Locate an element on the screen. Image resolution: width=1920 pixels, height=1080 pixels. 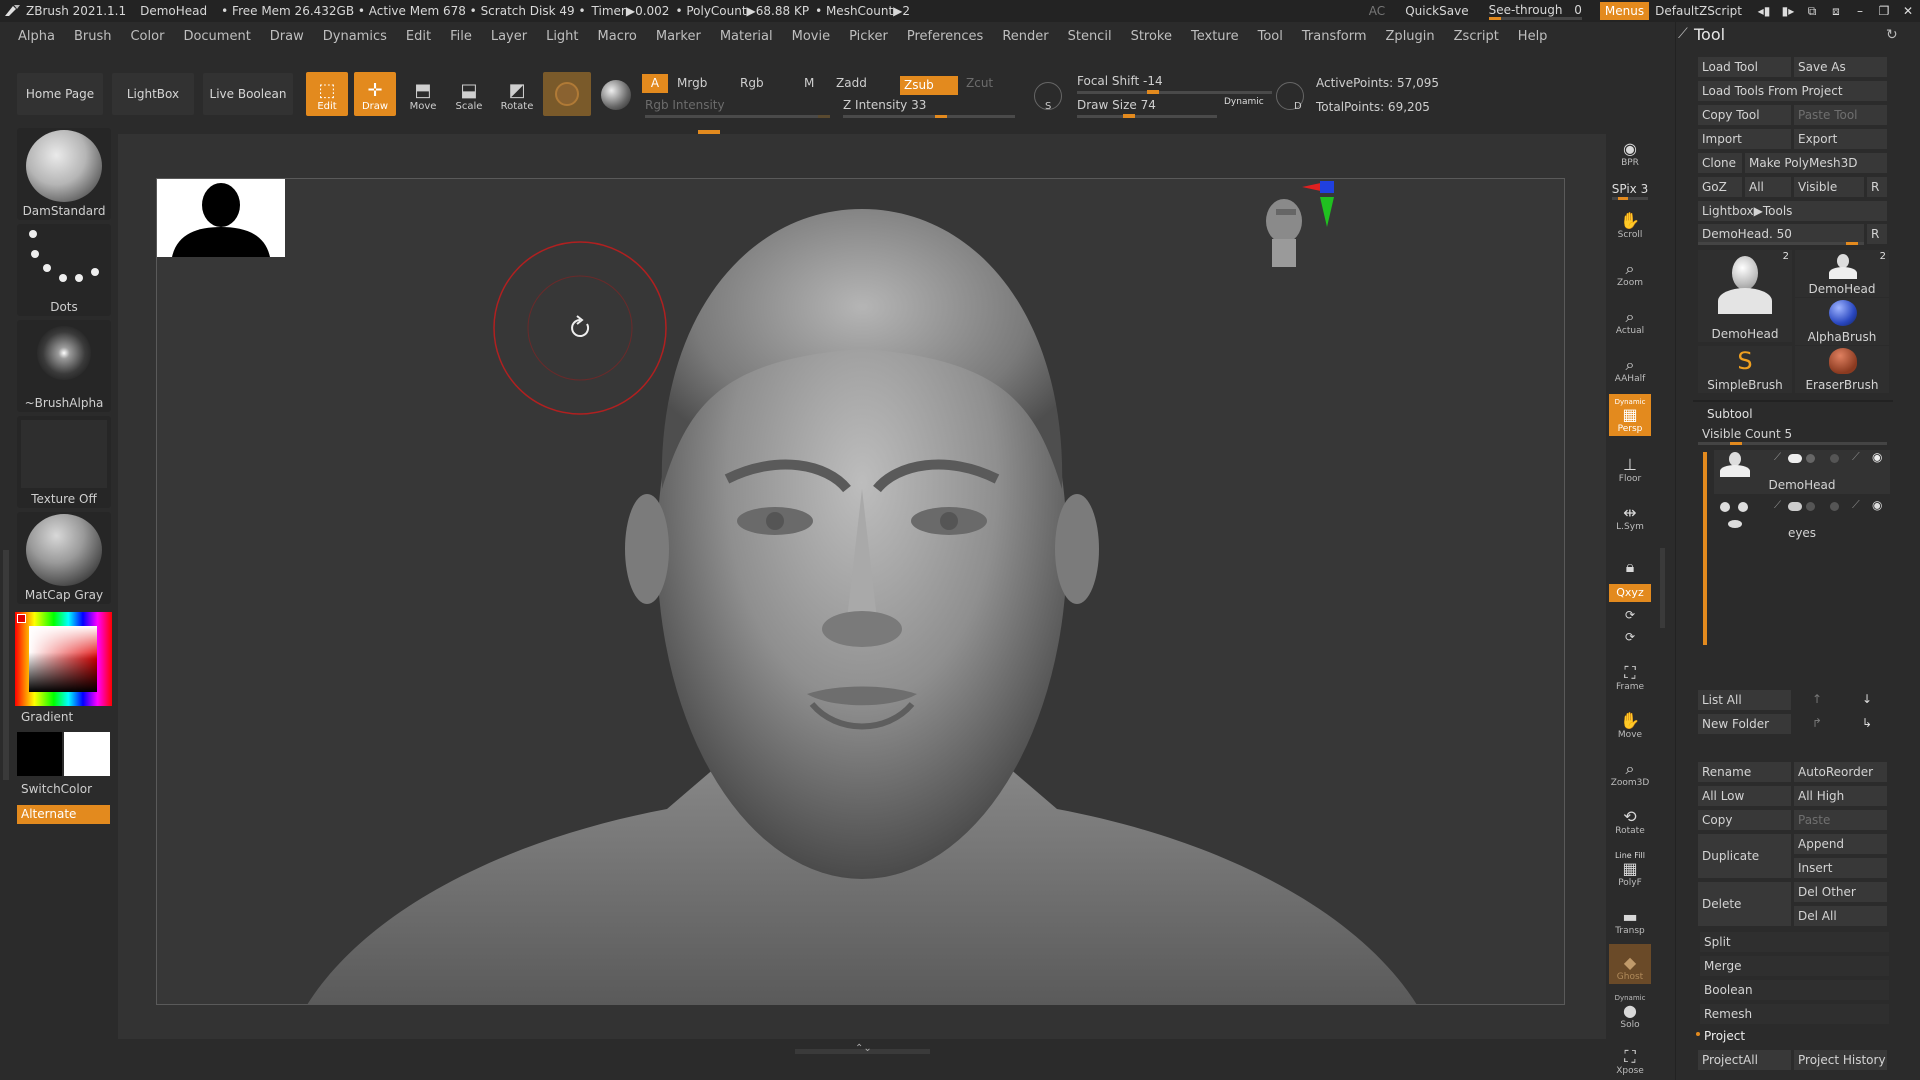
y-rotate-button: ⟳ is located at coordinates (1630, 616).